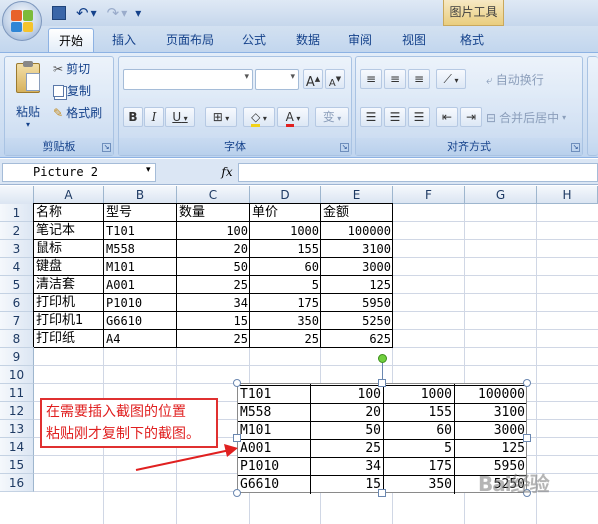 The height and width of the screenshot is (524, 598). I want to click on increase-indent-icon: ⇥, so click(471, 117).